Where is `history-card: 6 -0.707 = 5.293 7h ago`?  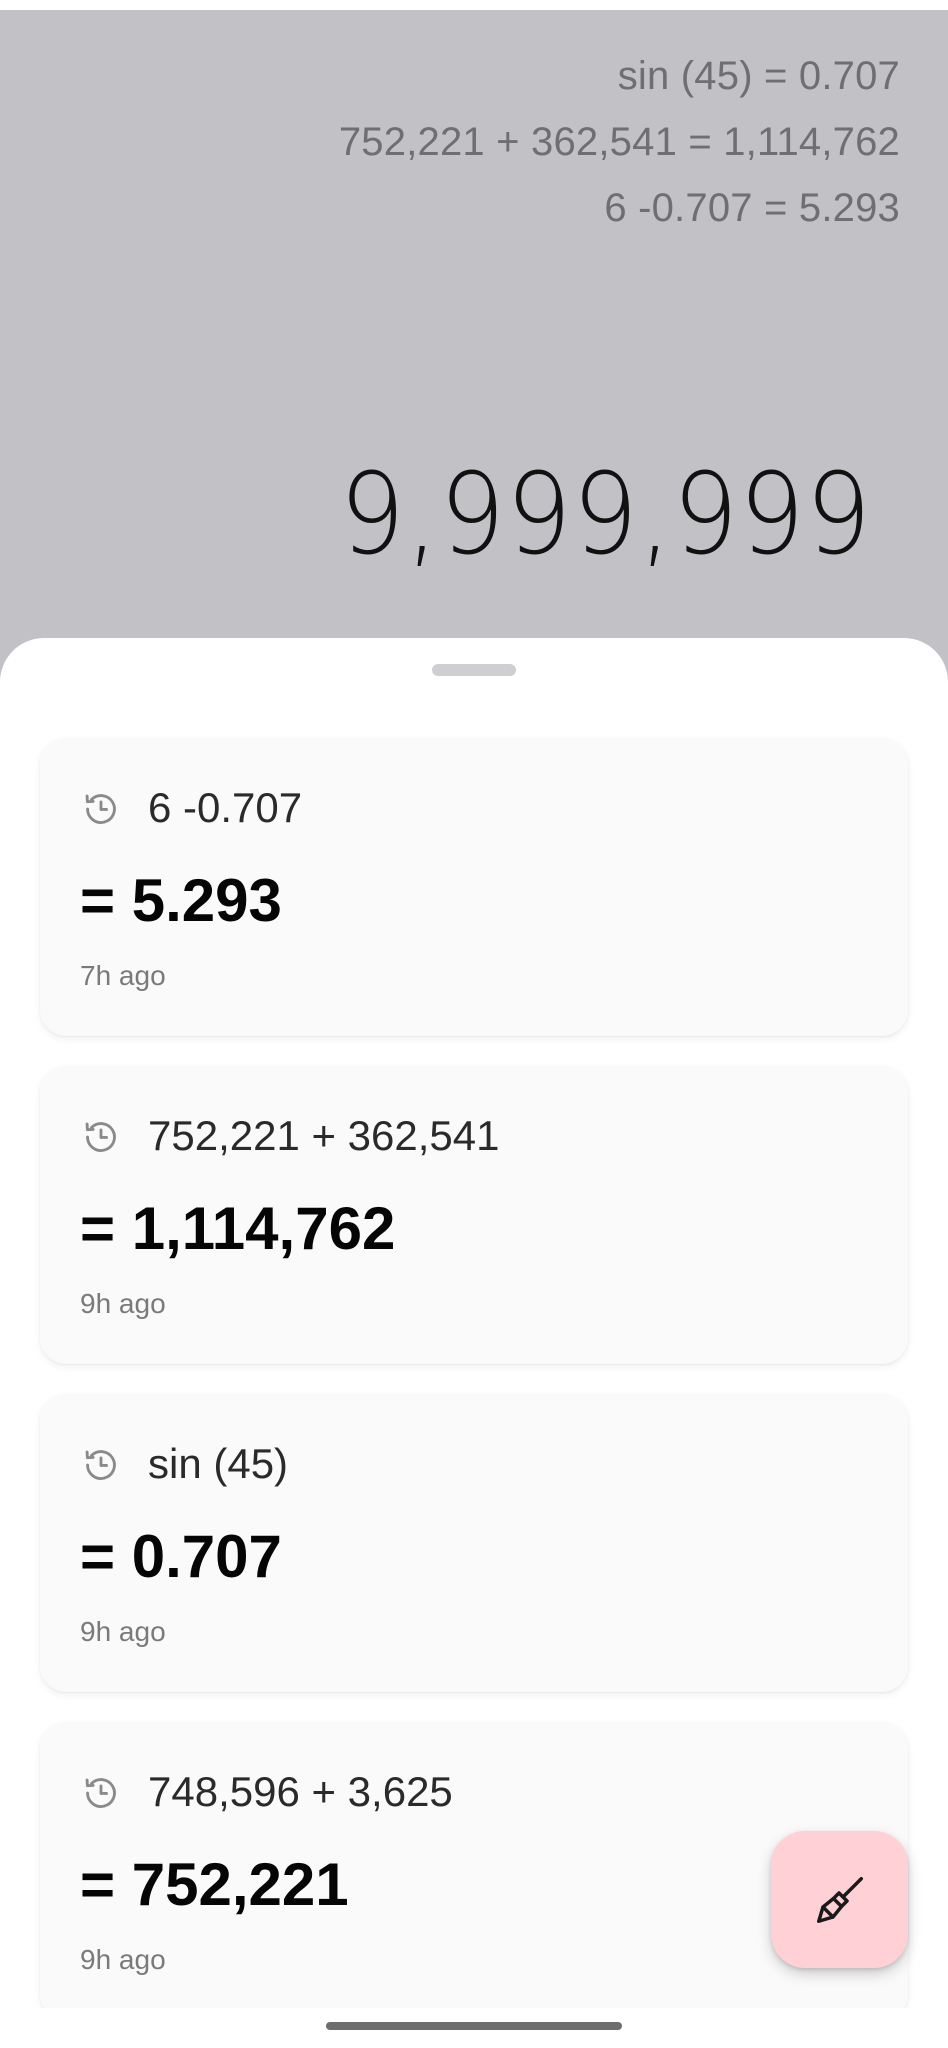 history-card: 6 -0.707 = 5.293 7h ago is located at coordinates (474, 887).